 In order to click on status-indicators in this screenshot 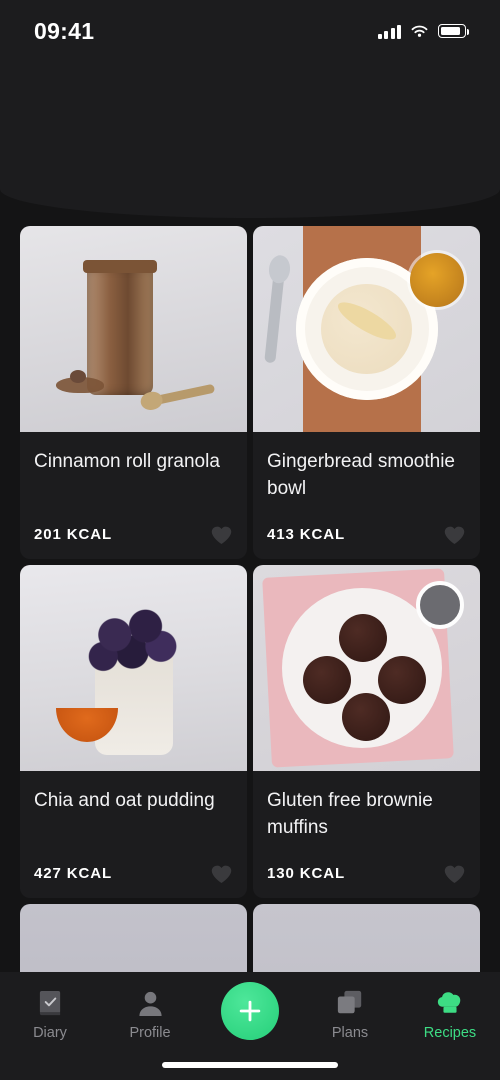, I will do `click(423, 31)`.